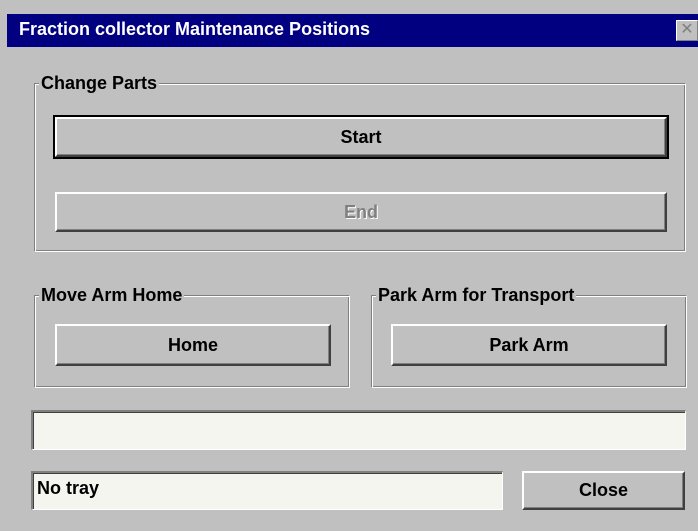 Image resolution: width=698 pixels, height=531 pixels. What do you see at coordinates (358, 430) in the screenshot?
I see `status-message-field` at bounding box center [358, 430].